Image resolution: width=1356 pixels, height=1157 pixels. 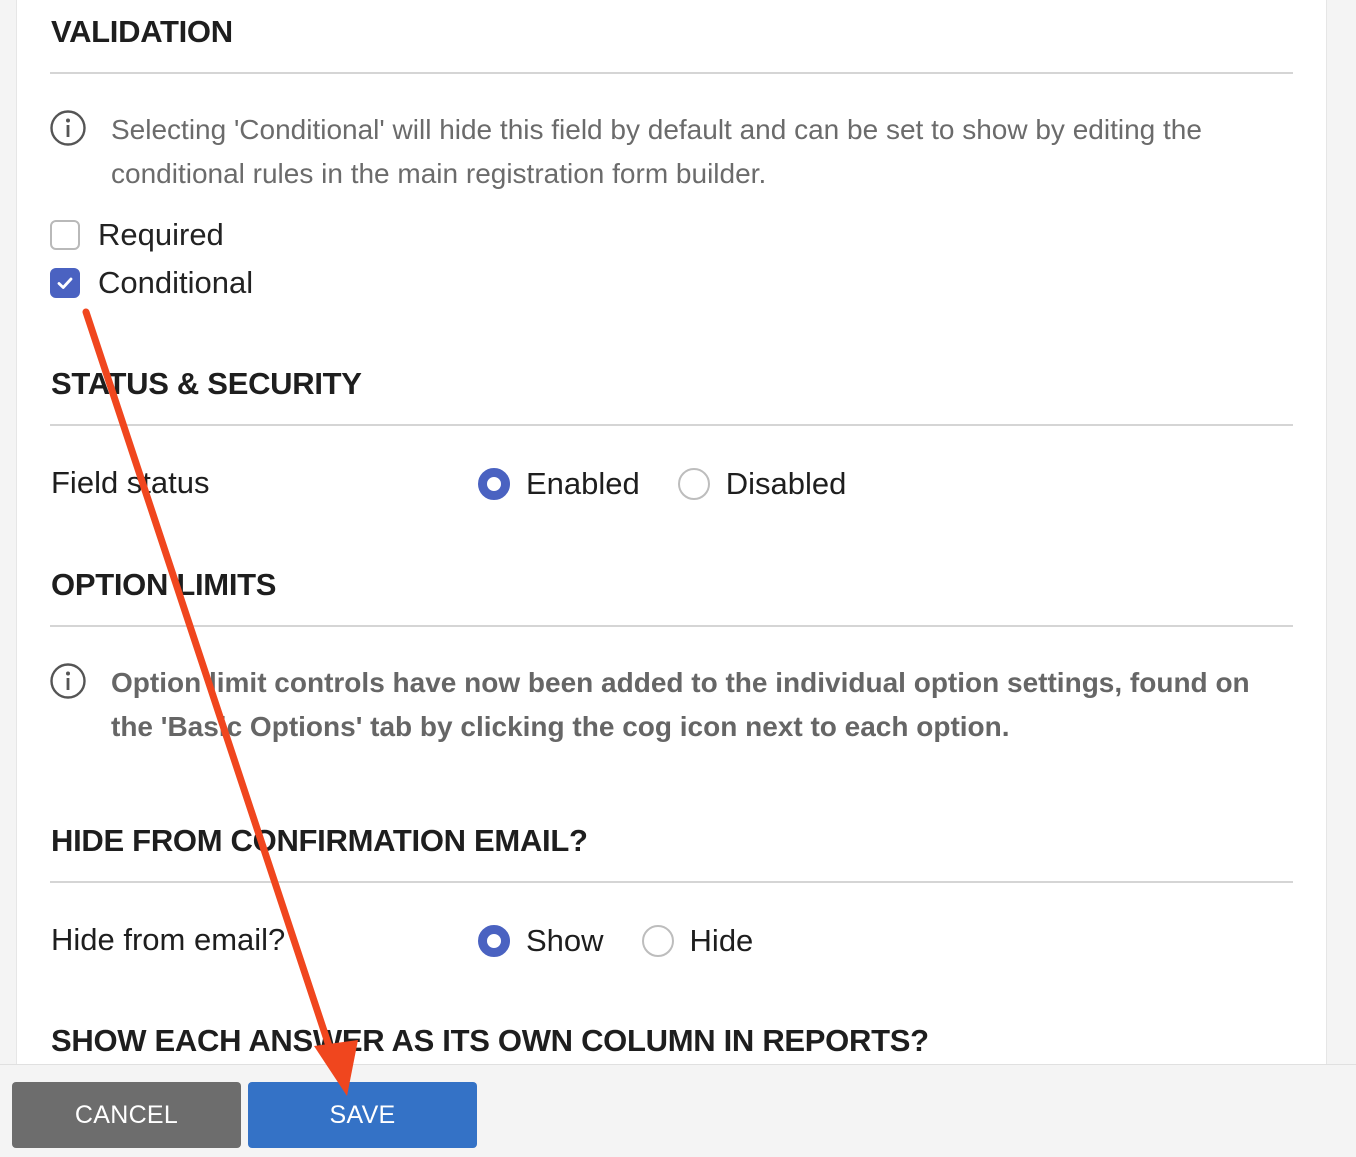 I want to click on section-title-hide-confirmation: HIDE FROM CONFIRMATION EMAIL?, so click(x=319, y=840).